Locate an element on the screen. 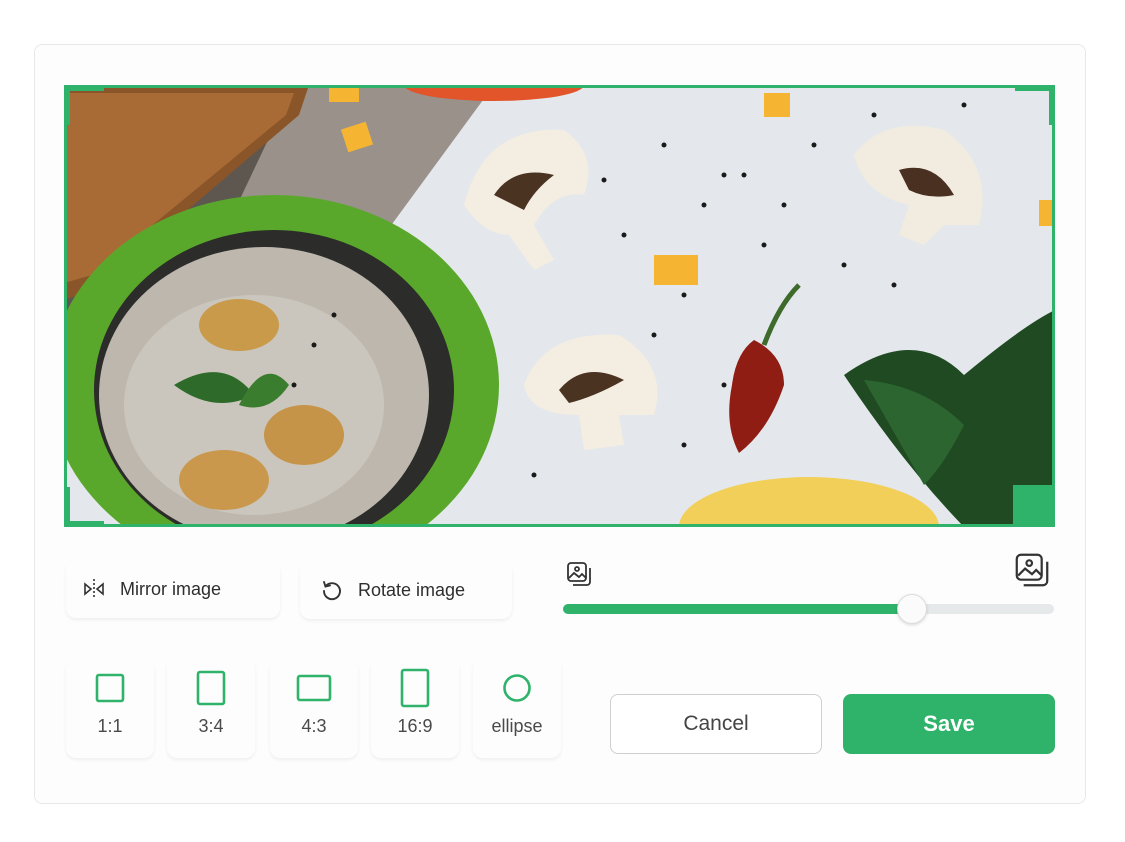 This screenshot has height=842, width=1125. ratio-option-3-4: 3:4 is located at coordinates (211, 708).